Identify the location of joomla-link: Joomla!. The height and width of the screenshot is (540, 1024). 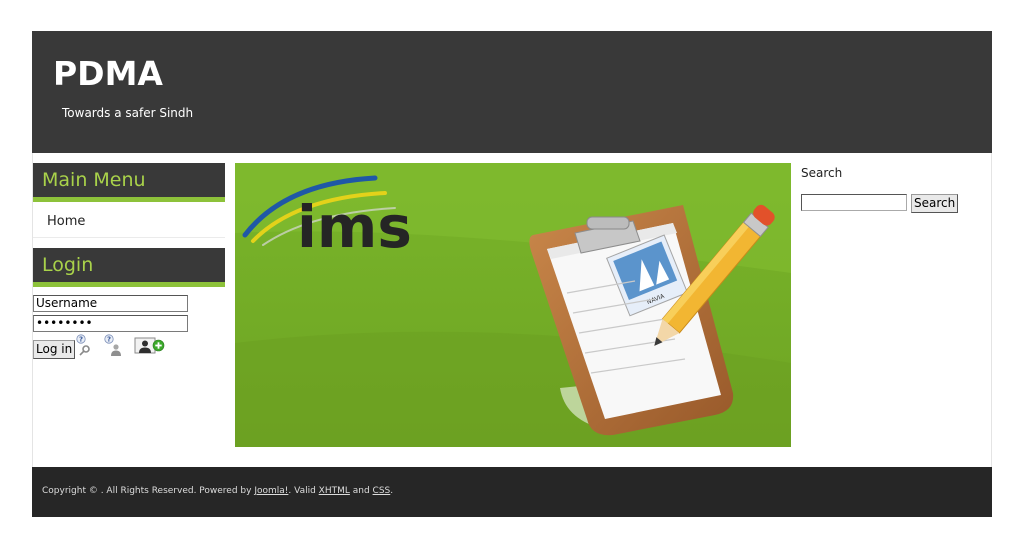
(271, 491).